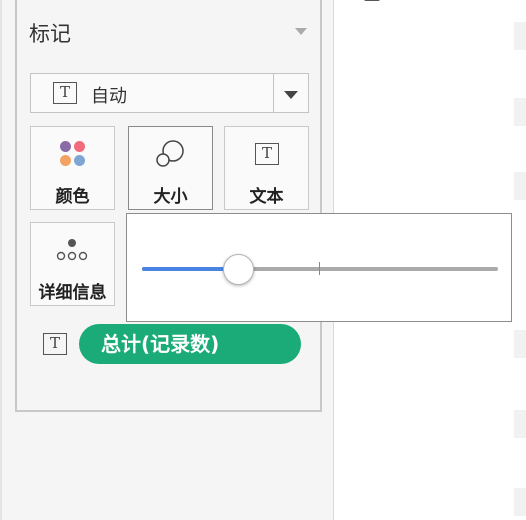 The height and width of the screenshot is (520, 526). Describe the element at coordinates (301, 31) in the screenshot. I see `collapse-arrow-icon` at that location.